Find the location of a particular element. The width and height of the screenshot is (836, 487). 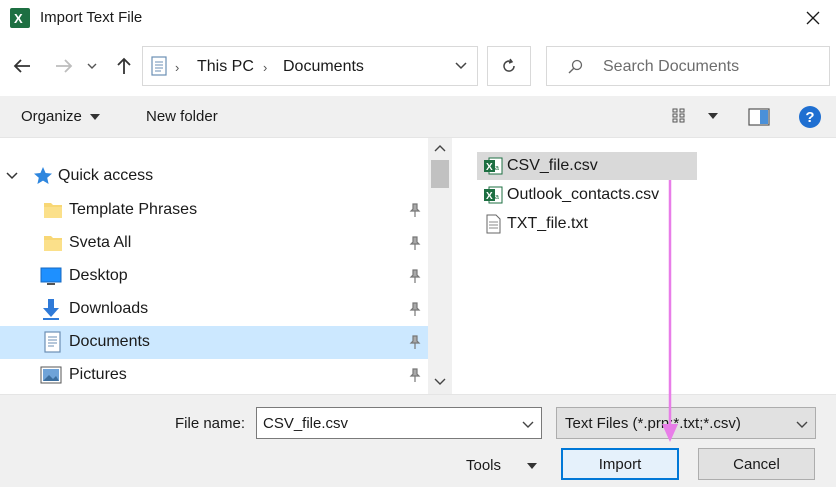

nav-item-documents: Documents is located at coordinates (214, 342).